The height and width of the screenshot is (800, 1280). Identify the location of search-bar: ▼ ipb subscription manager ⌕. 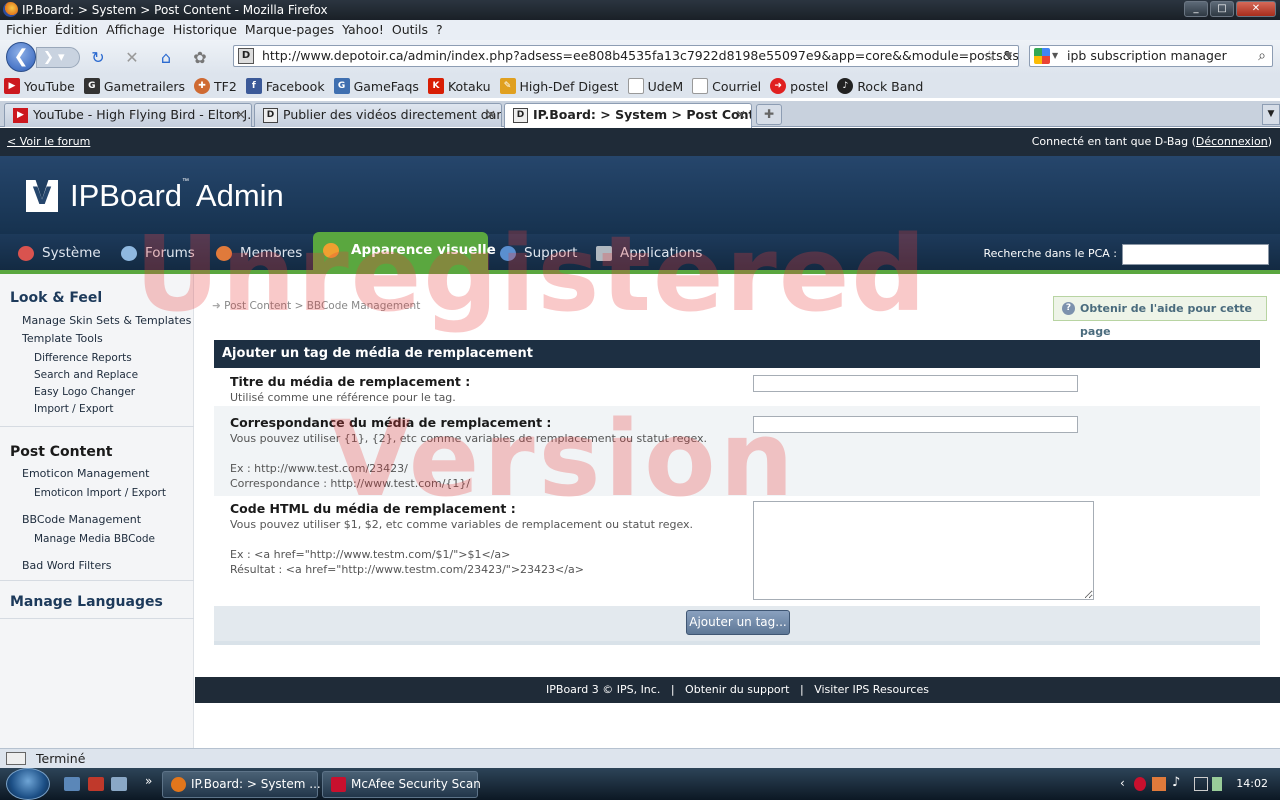
(1151, 56).